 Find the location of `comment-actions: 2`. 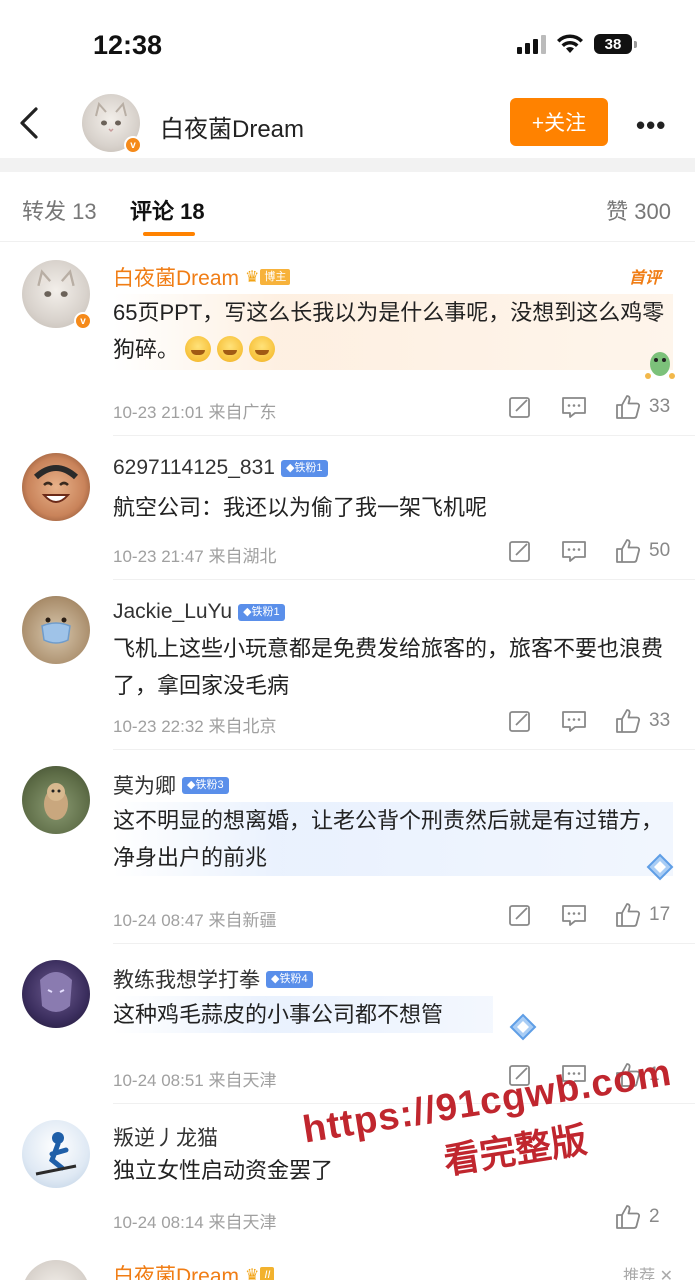

comment-actions: 2 is located at coordinates (630, 1217).